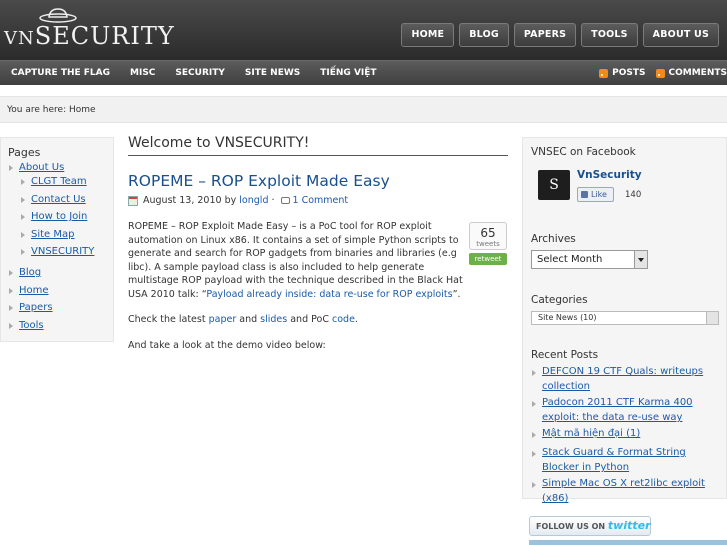 The width and height of the screenshot is (727, 545). I want to click on p1-end: ”., so click(456, 294).